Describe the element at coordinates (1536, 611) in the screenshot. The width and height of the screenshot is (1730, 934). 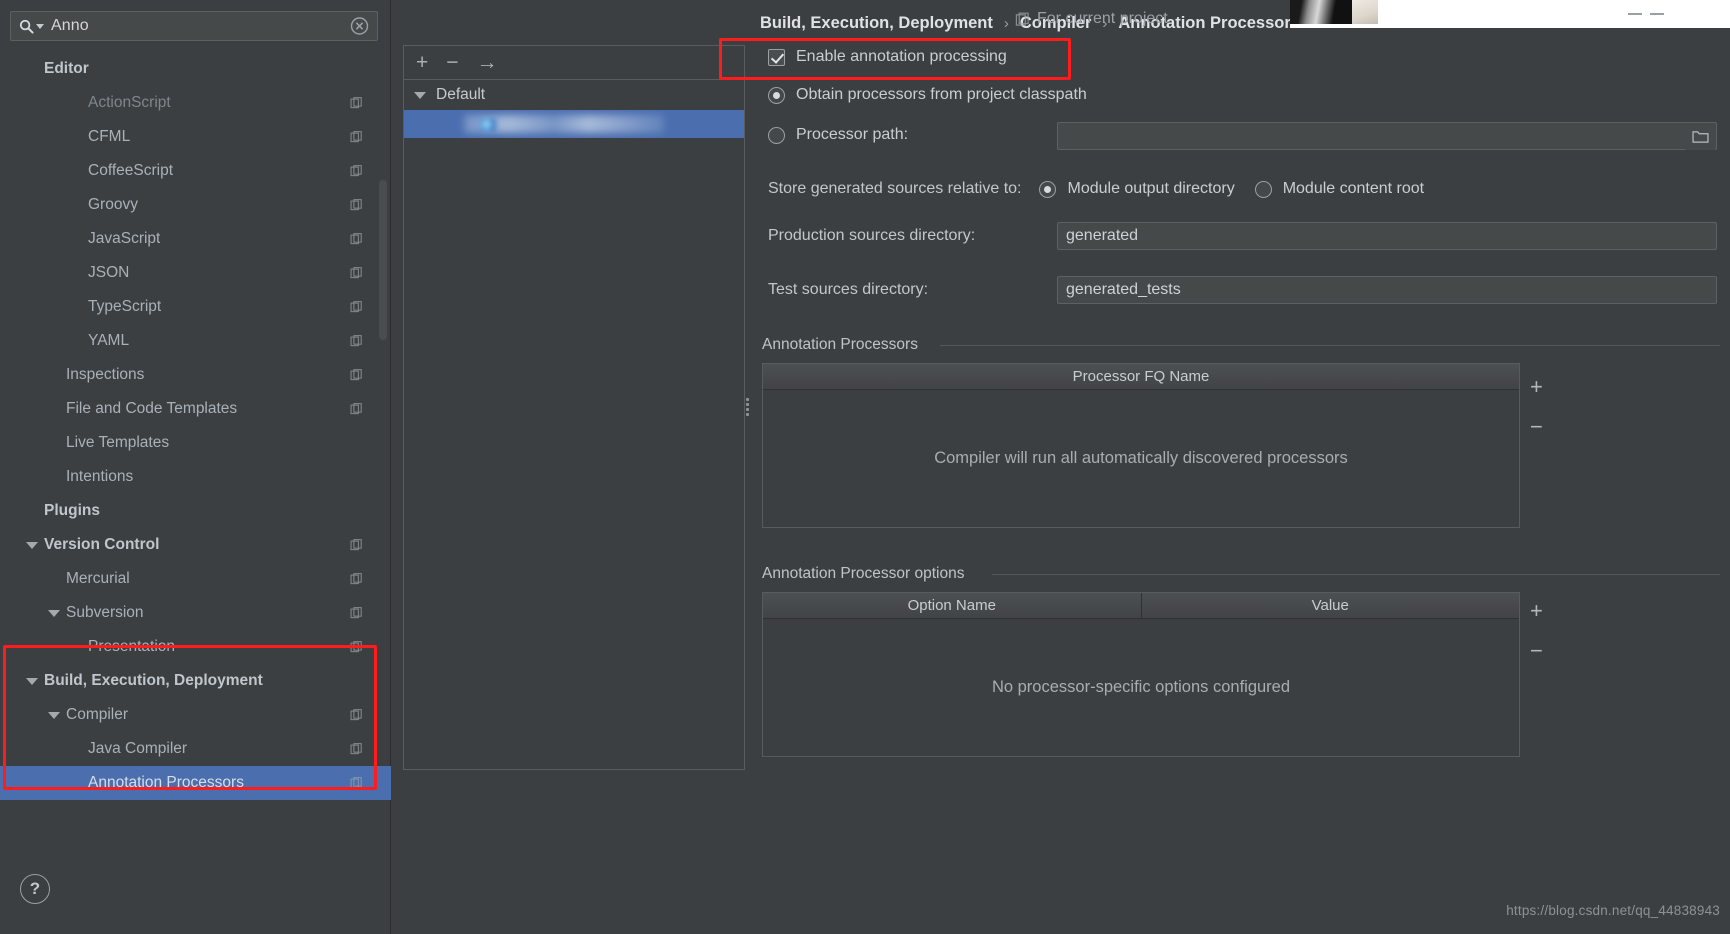
I see `add-option-button: +` at that location.